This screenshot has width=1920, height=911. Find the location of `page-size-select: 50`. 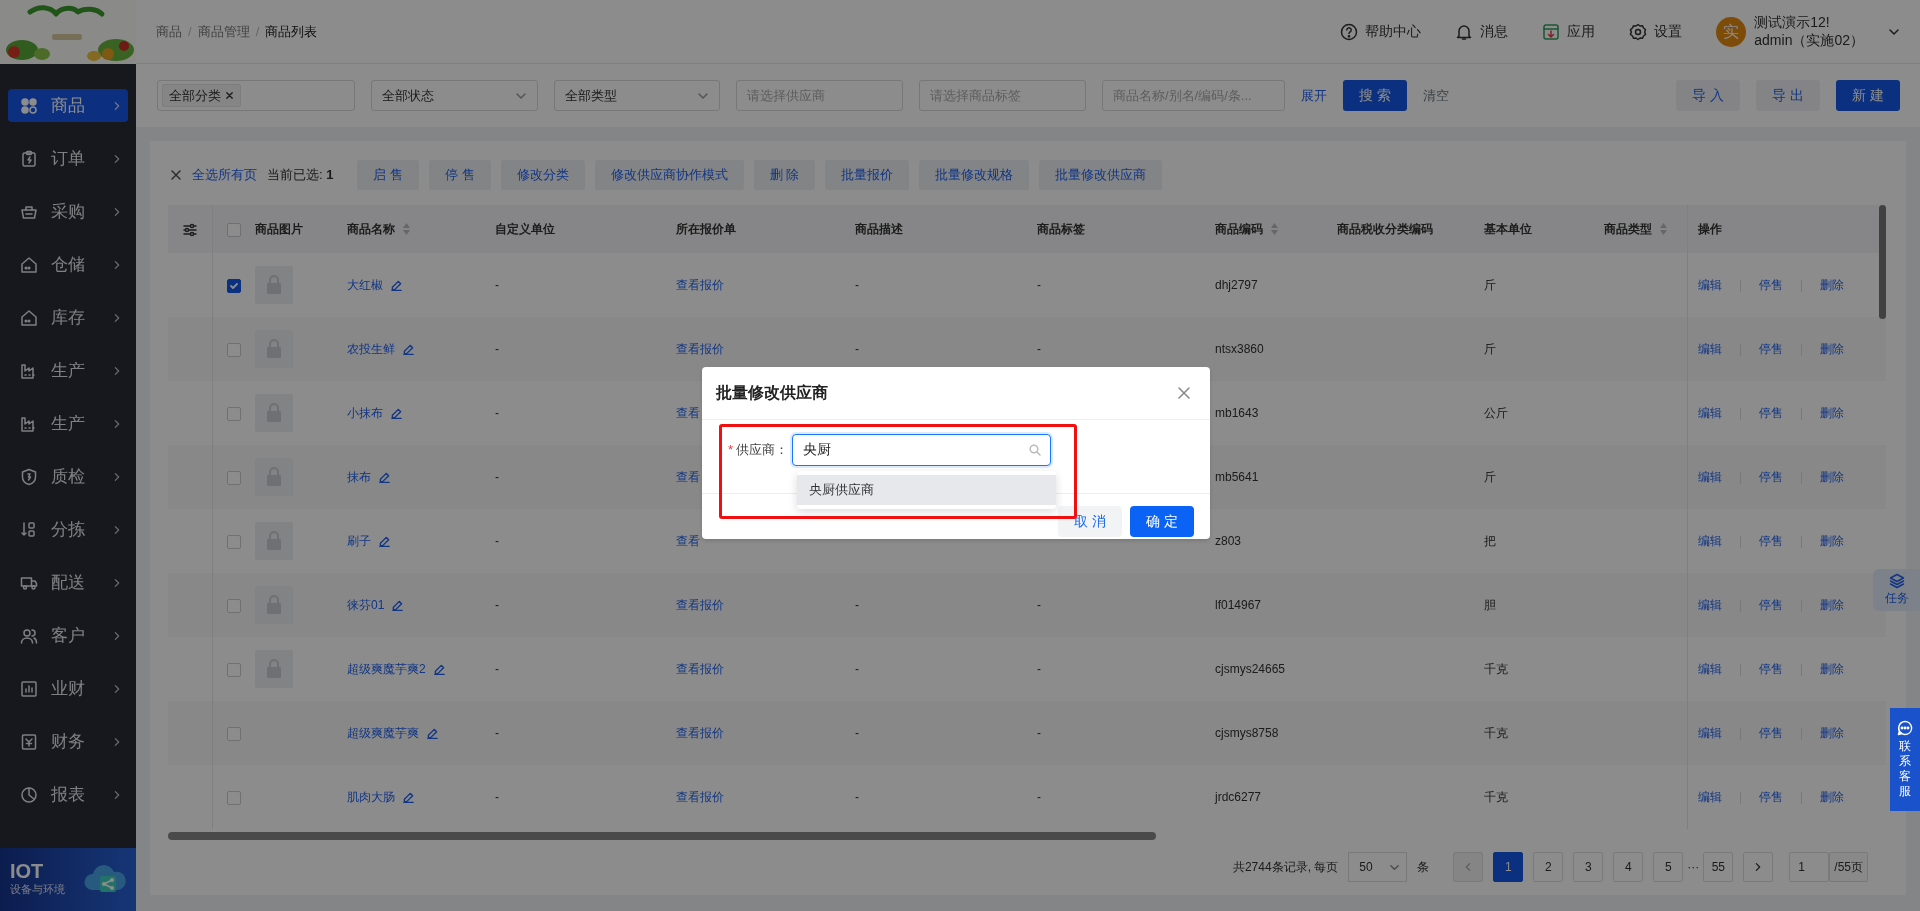

page-size-select: 50 is located at coordinates (1378, 867).